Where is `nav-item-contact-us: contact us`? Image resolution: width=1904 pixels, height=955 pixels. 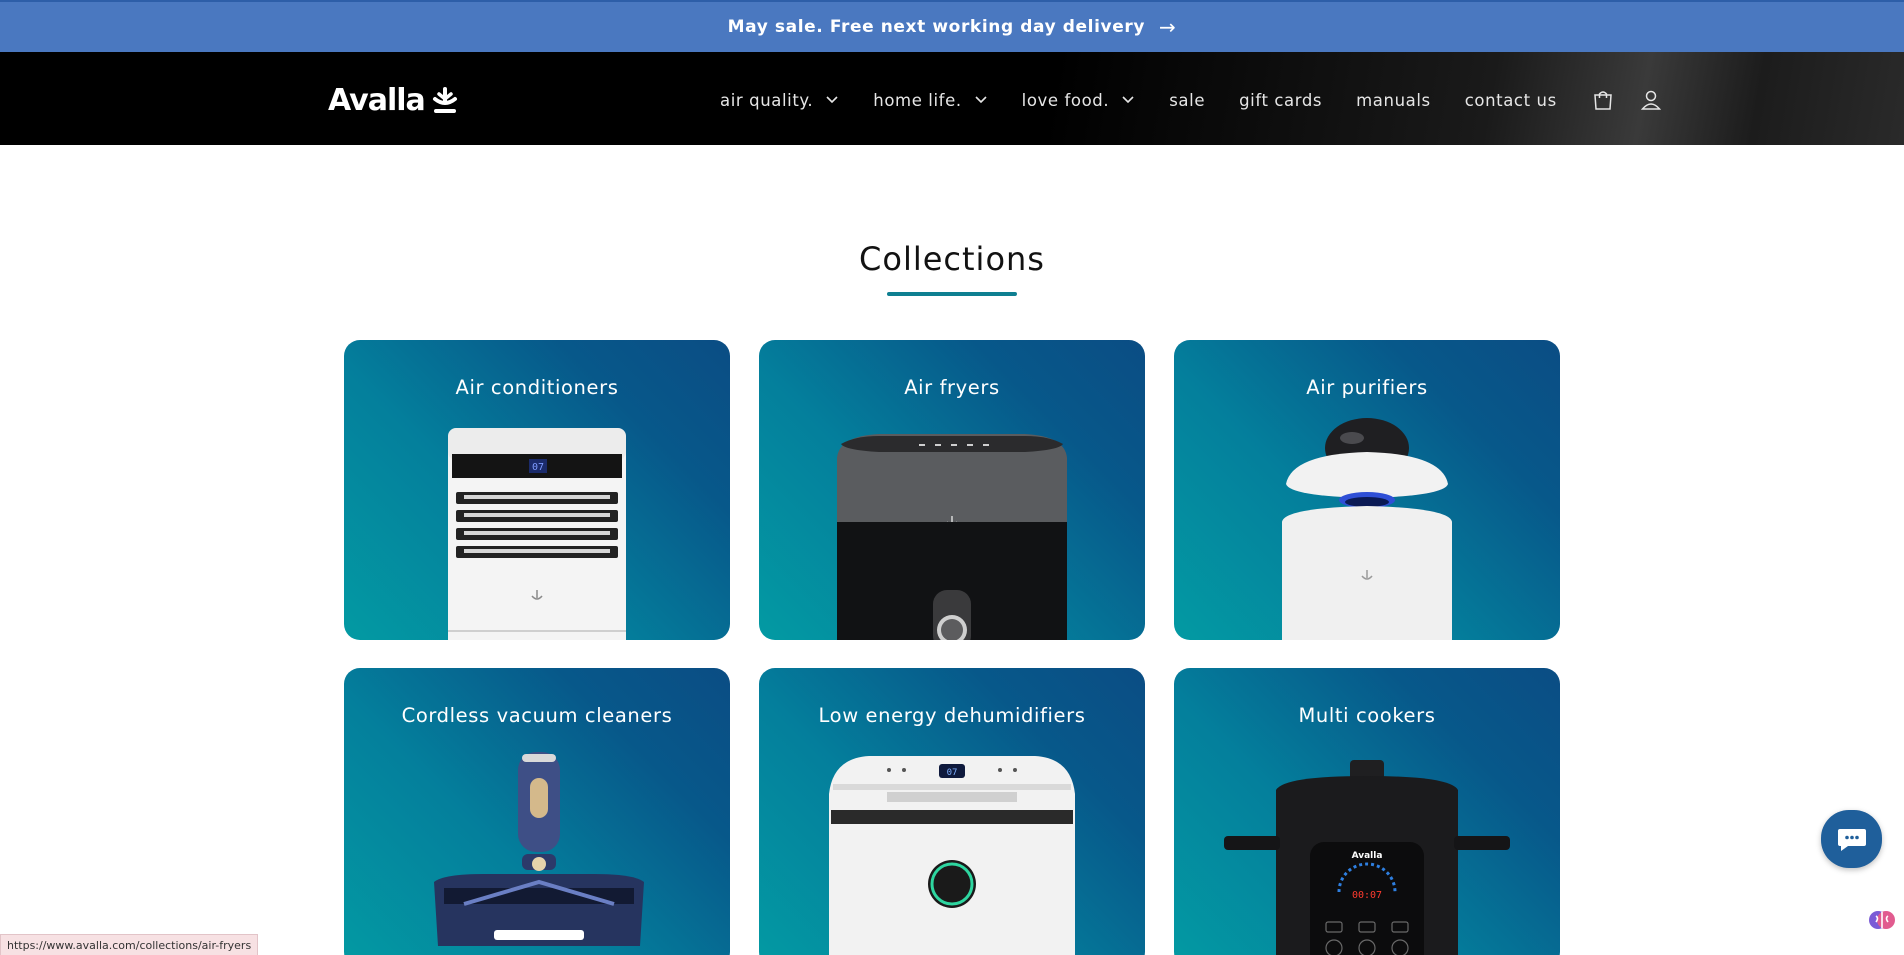
nav-item-contact-us: contact us is located at coordinates (1511, 100).